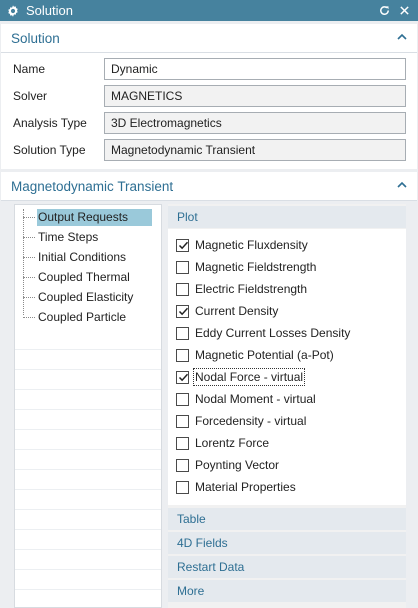 Image resolution: width=418 pixels, height=608 pixels. Describe the element at coordinates (249, 377) in the screenshot. I see `option-label: Nodal Force - virtual` at that location.